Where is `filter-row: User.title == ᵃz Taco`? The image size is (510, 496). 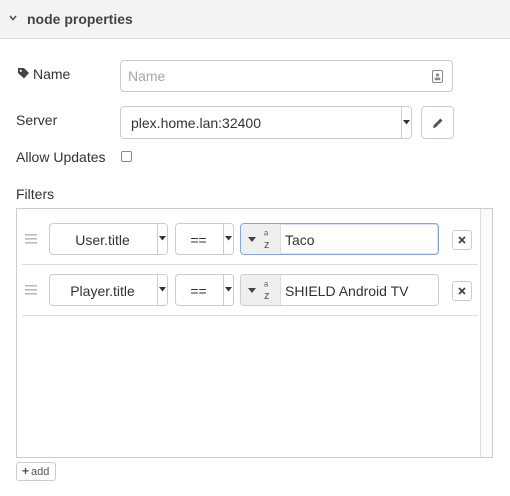 filter-row: User.title == ᵃz Taco is located at coordinates (250, 239).